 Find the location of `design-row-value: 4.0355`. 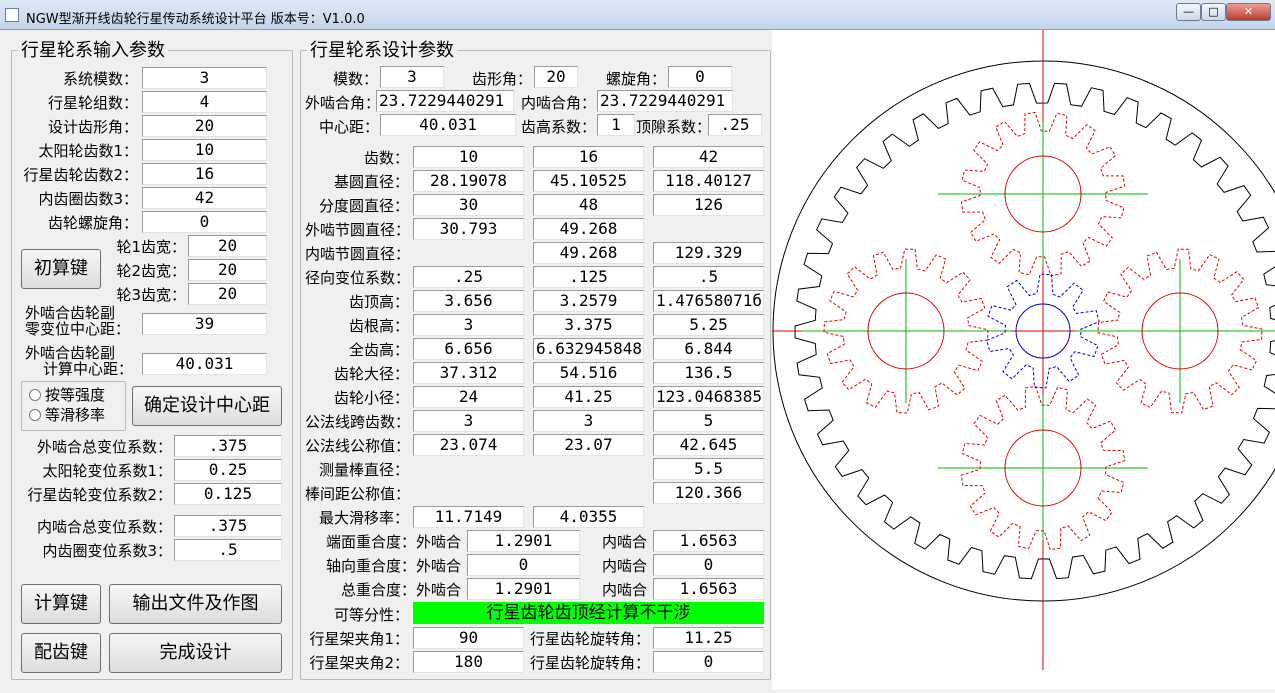

design-row-value: 4.0355 is located at coordinates (588, 517).